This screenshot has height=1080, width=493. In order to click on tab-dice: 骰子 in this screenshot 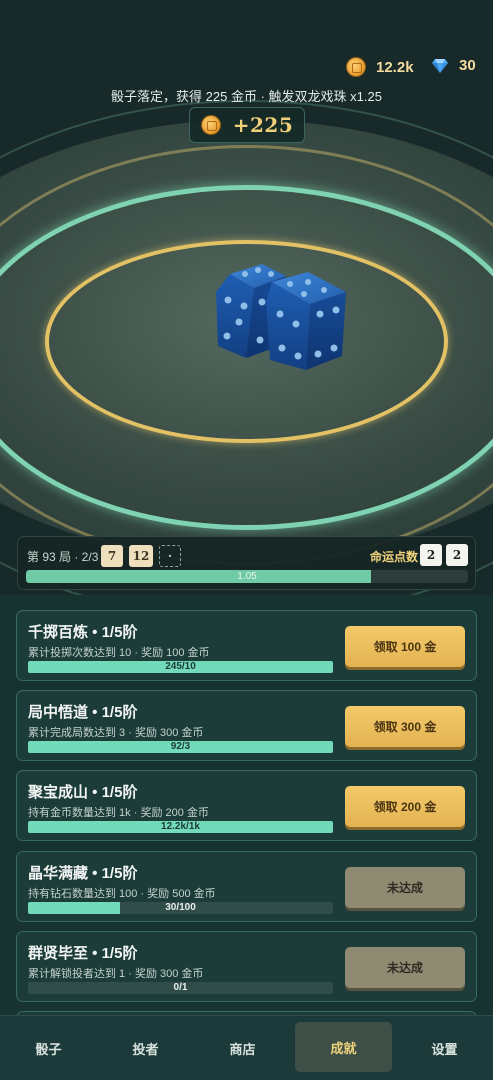, I will do `click(48, 1048)`.